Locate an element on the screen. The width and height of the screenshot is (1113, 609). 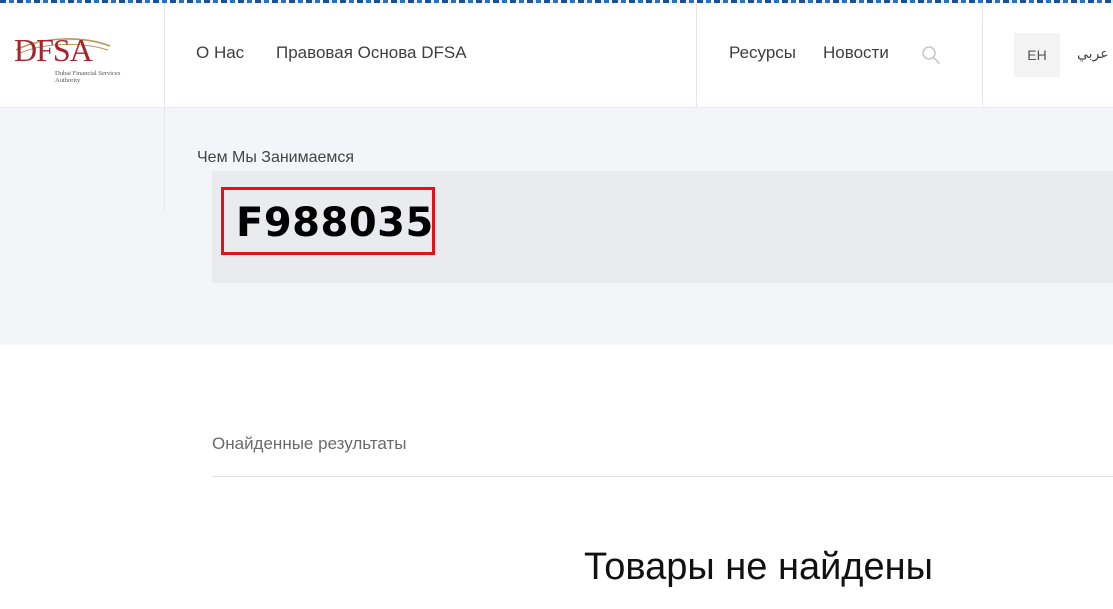
section-title: Чем Мы Занимаемся is located at coordinates (276, 157).